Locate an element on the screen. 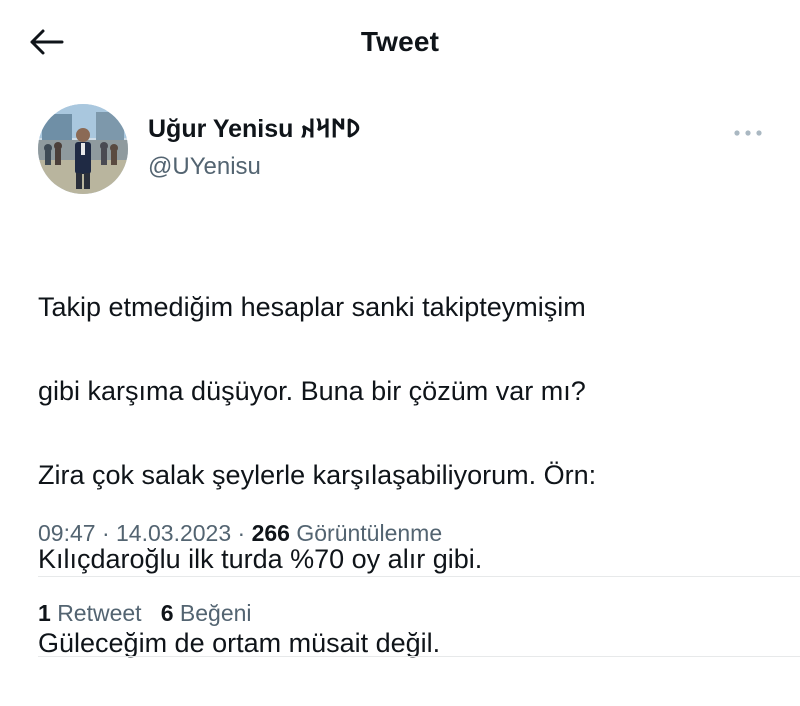 This screenshot has width=800, height=706. avatar is located at coordinates (83, 149).